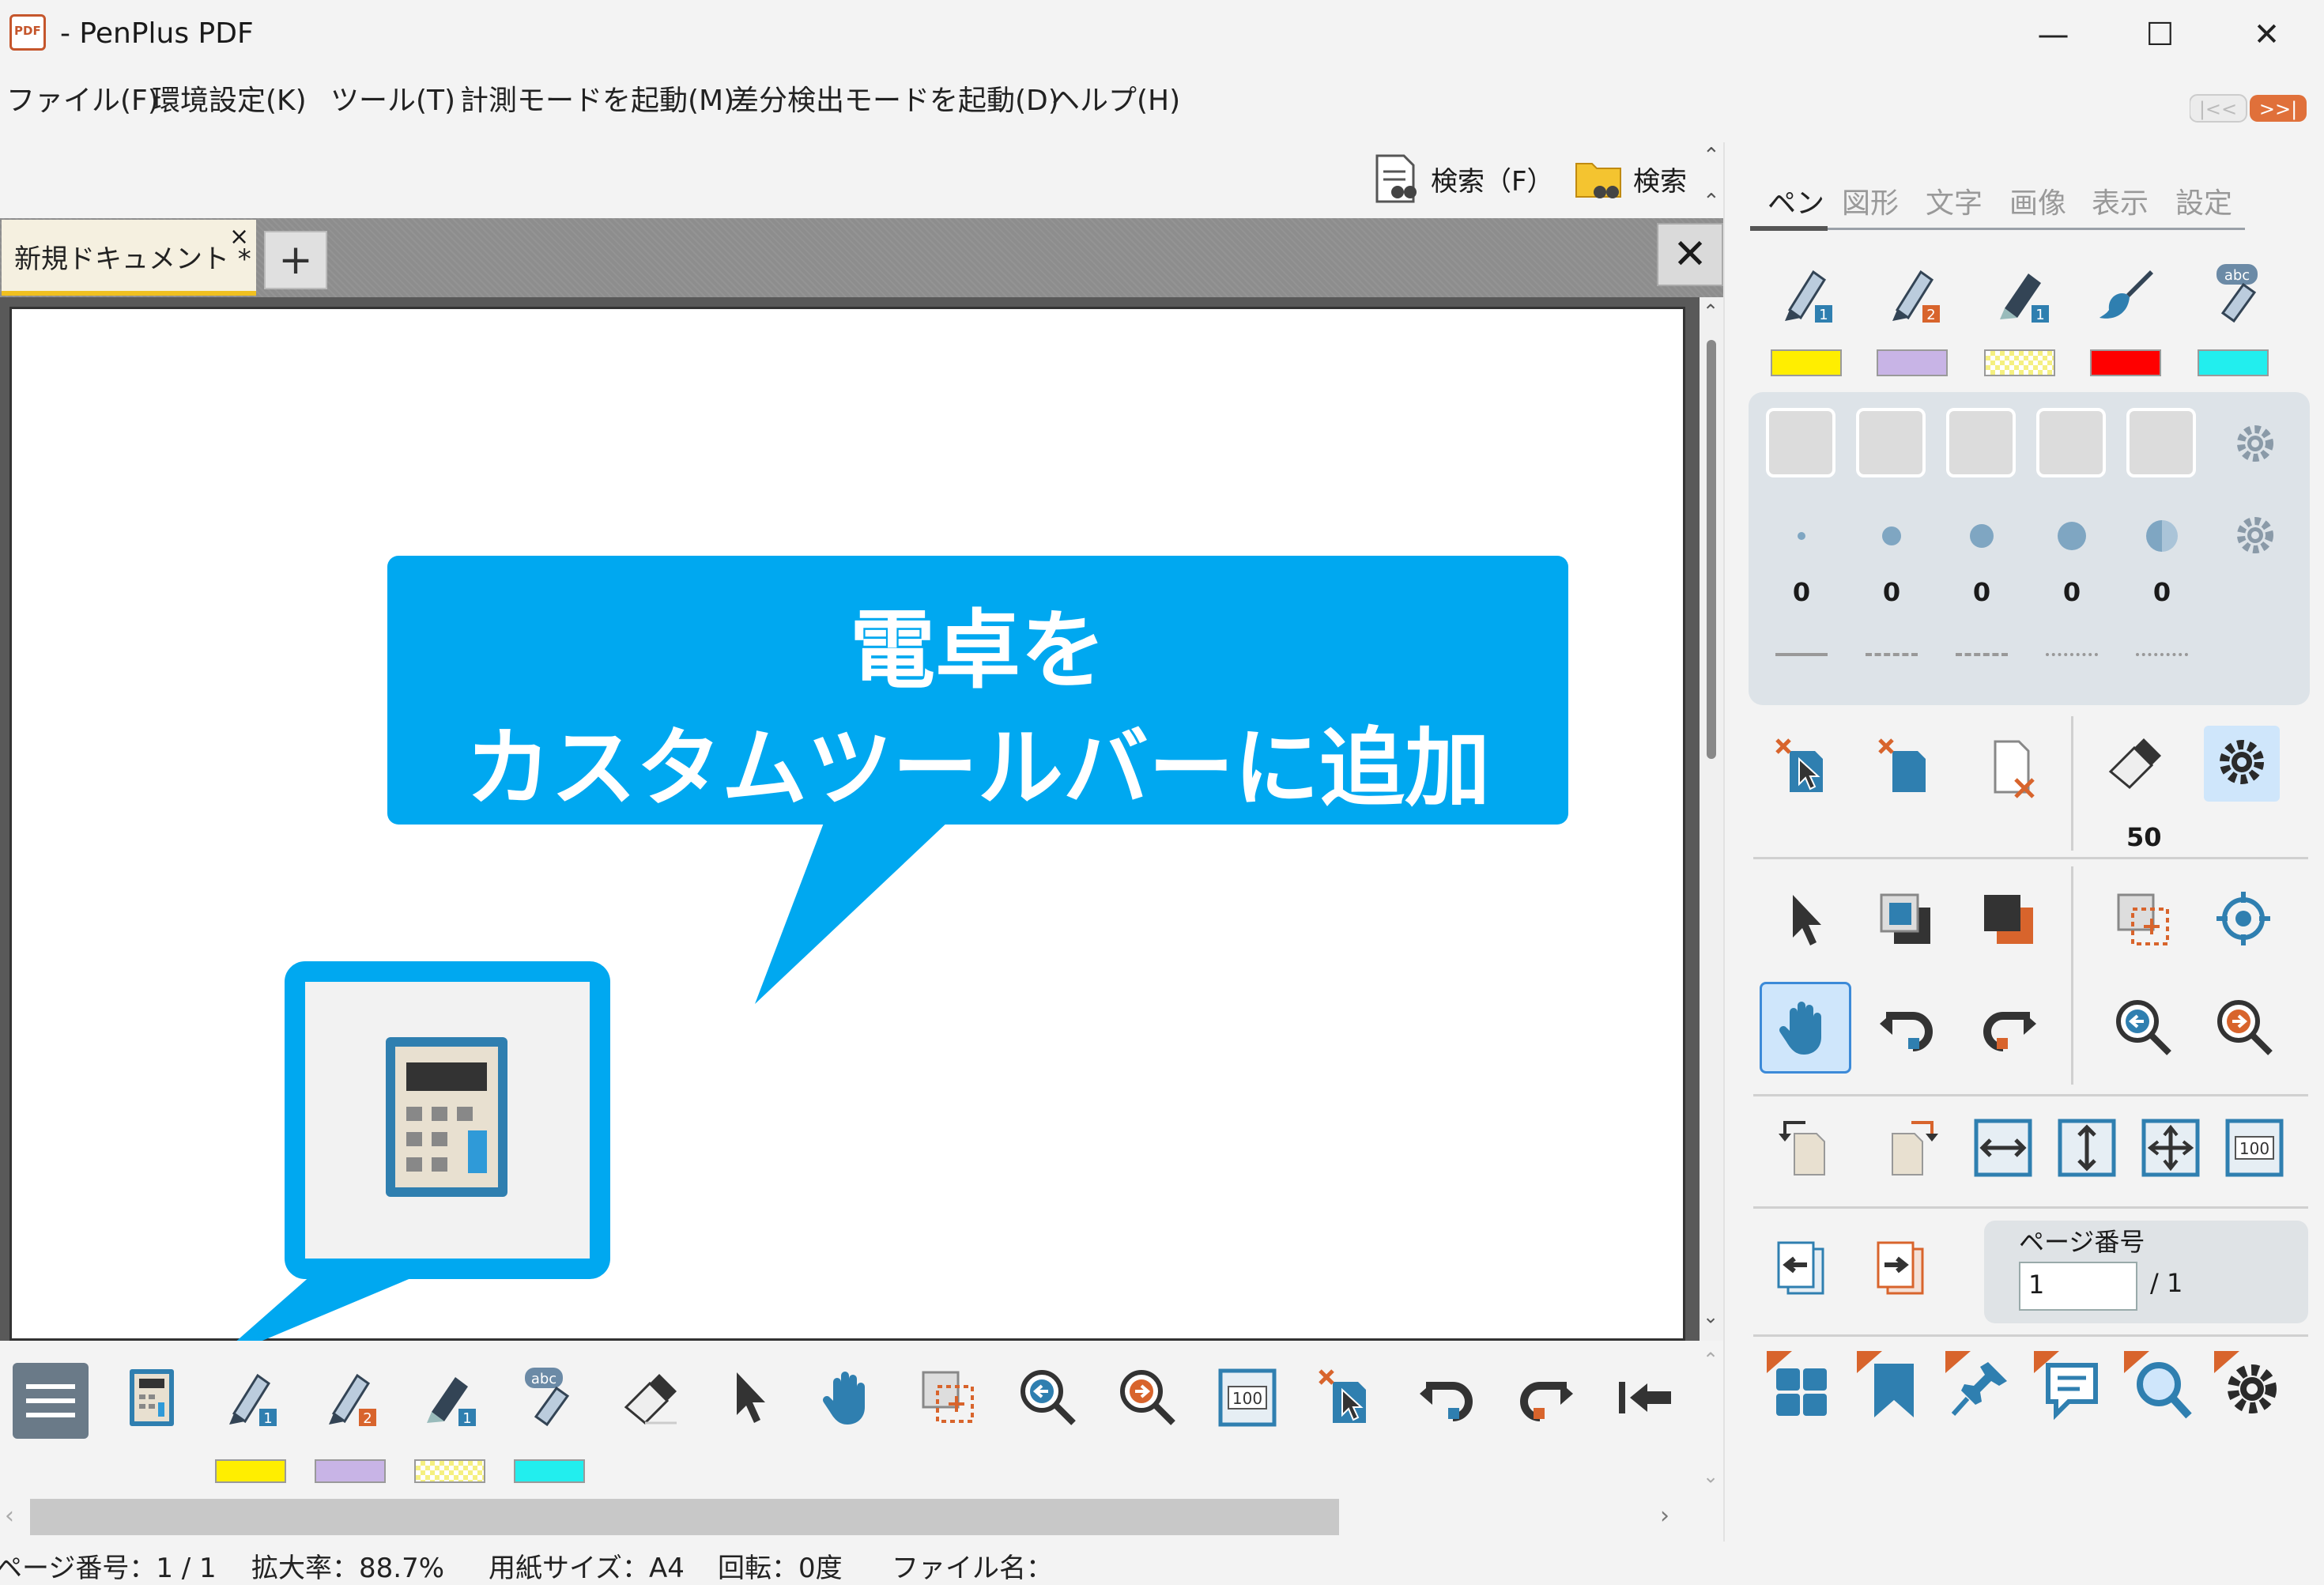  Describe the element at coordinates (1115, 98) in the screenshot. I see `menu-help: ヘルプ(H)` at that location.